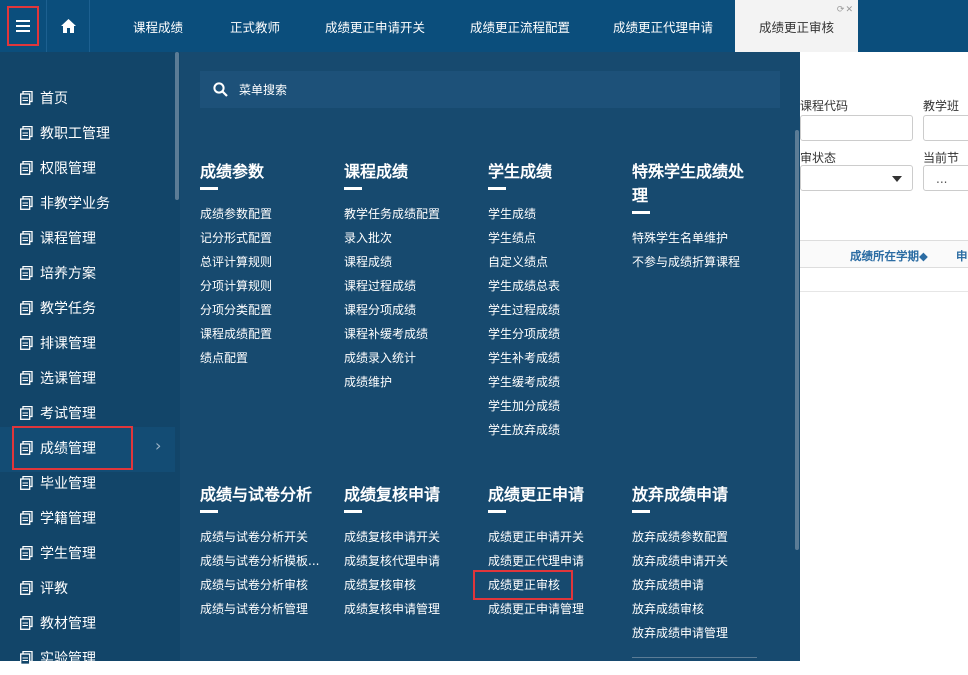 Image resolution: width=968 pixels, height=675 pixels. I want to click on menu-item: 总评计算规则, so click(267, 262).